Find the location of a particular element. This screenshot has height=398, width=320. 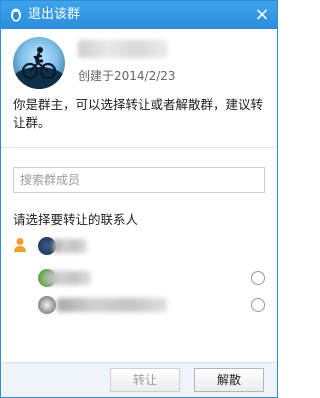

divider is located at coordinates (139, 147).